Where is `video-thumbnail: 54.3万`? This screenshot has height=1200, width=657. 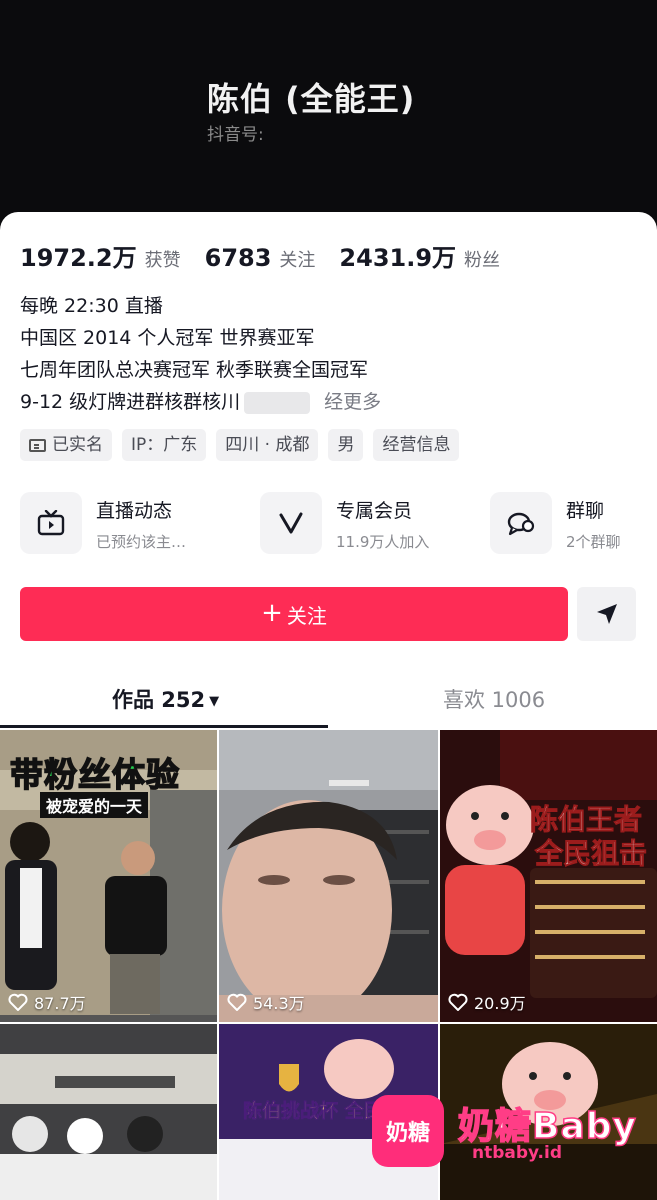
video-thumbnail: 54.3万 is located at coordinates (328, 876).